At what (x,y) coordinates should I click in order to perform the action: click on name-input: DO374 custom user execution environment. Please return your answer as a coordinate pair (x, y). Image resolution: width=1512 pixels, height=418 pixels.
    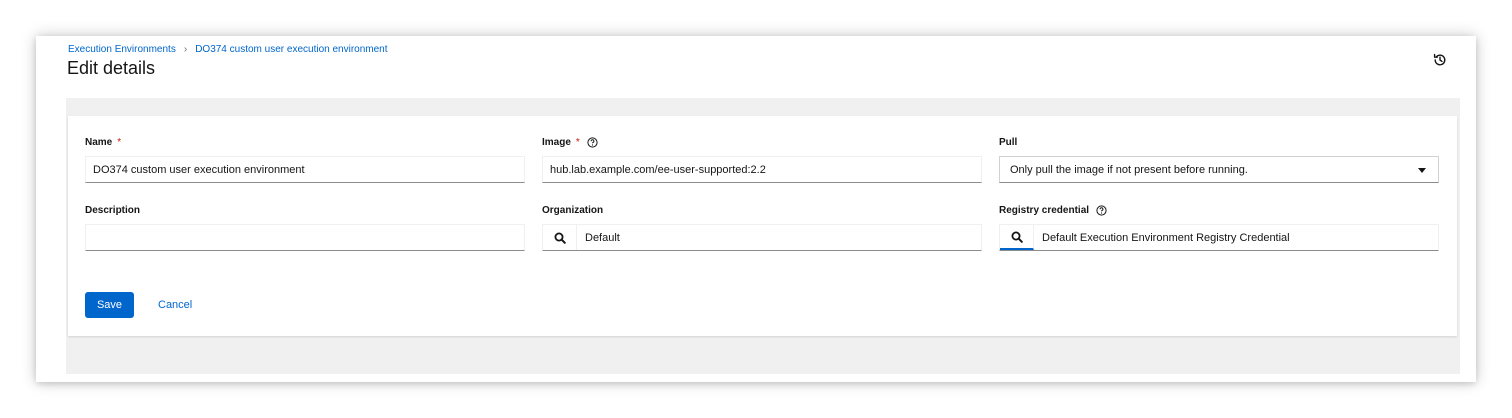
    Looking at the image, I should click on (305, 169).